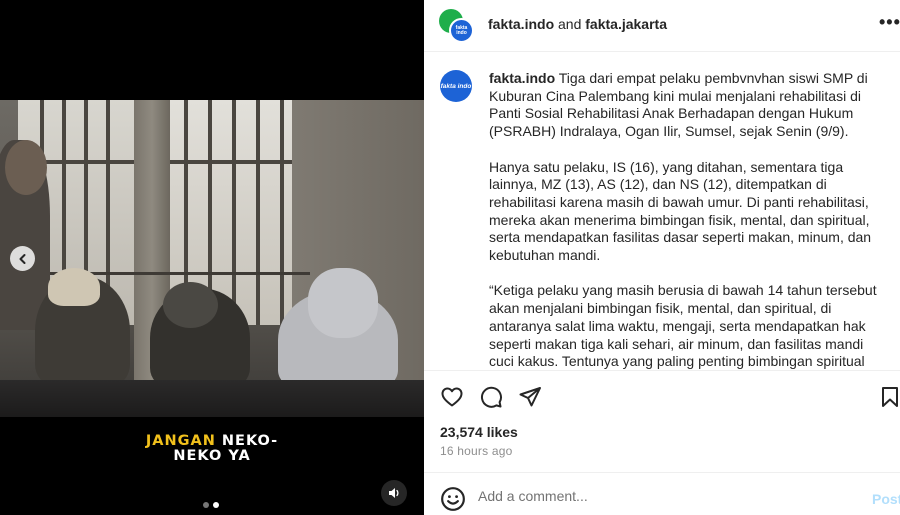 Image resolution: width=900 pixels, height=515 pixels. What do you see at coordinates (668, 496) in the screenshot?
I see `comment-input` at bounding box center [668, 496].